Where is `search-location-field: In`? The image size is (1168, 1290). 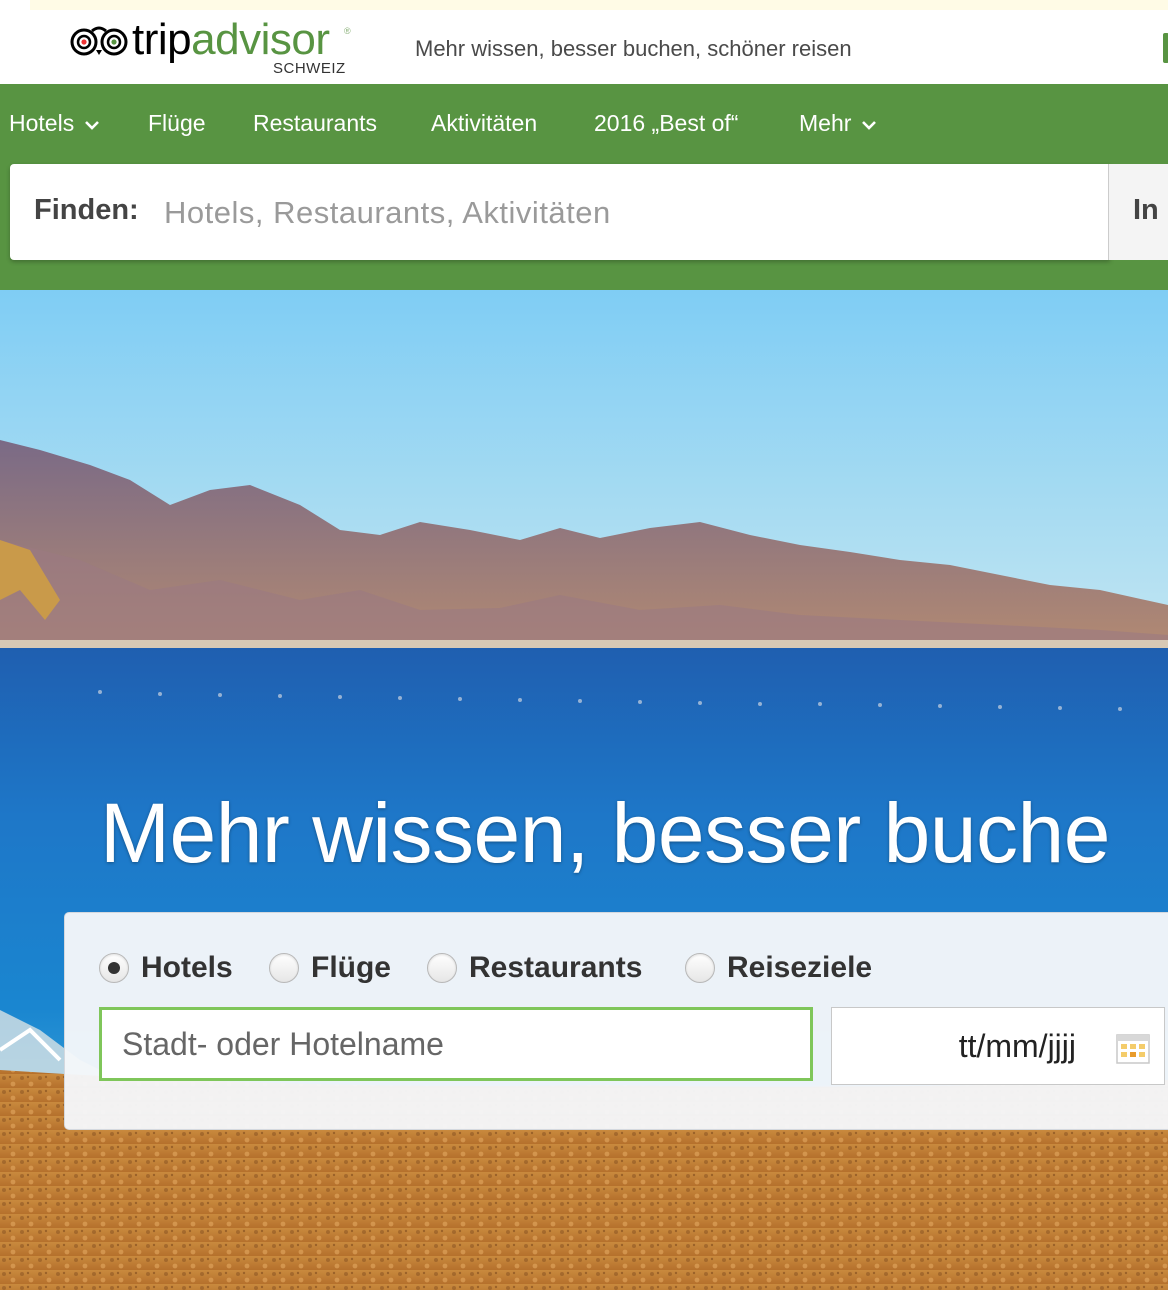
search-location-field: In is located at coordinates (1138, 212).